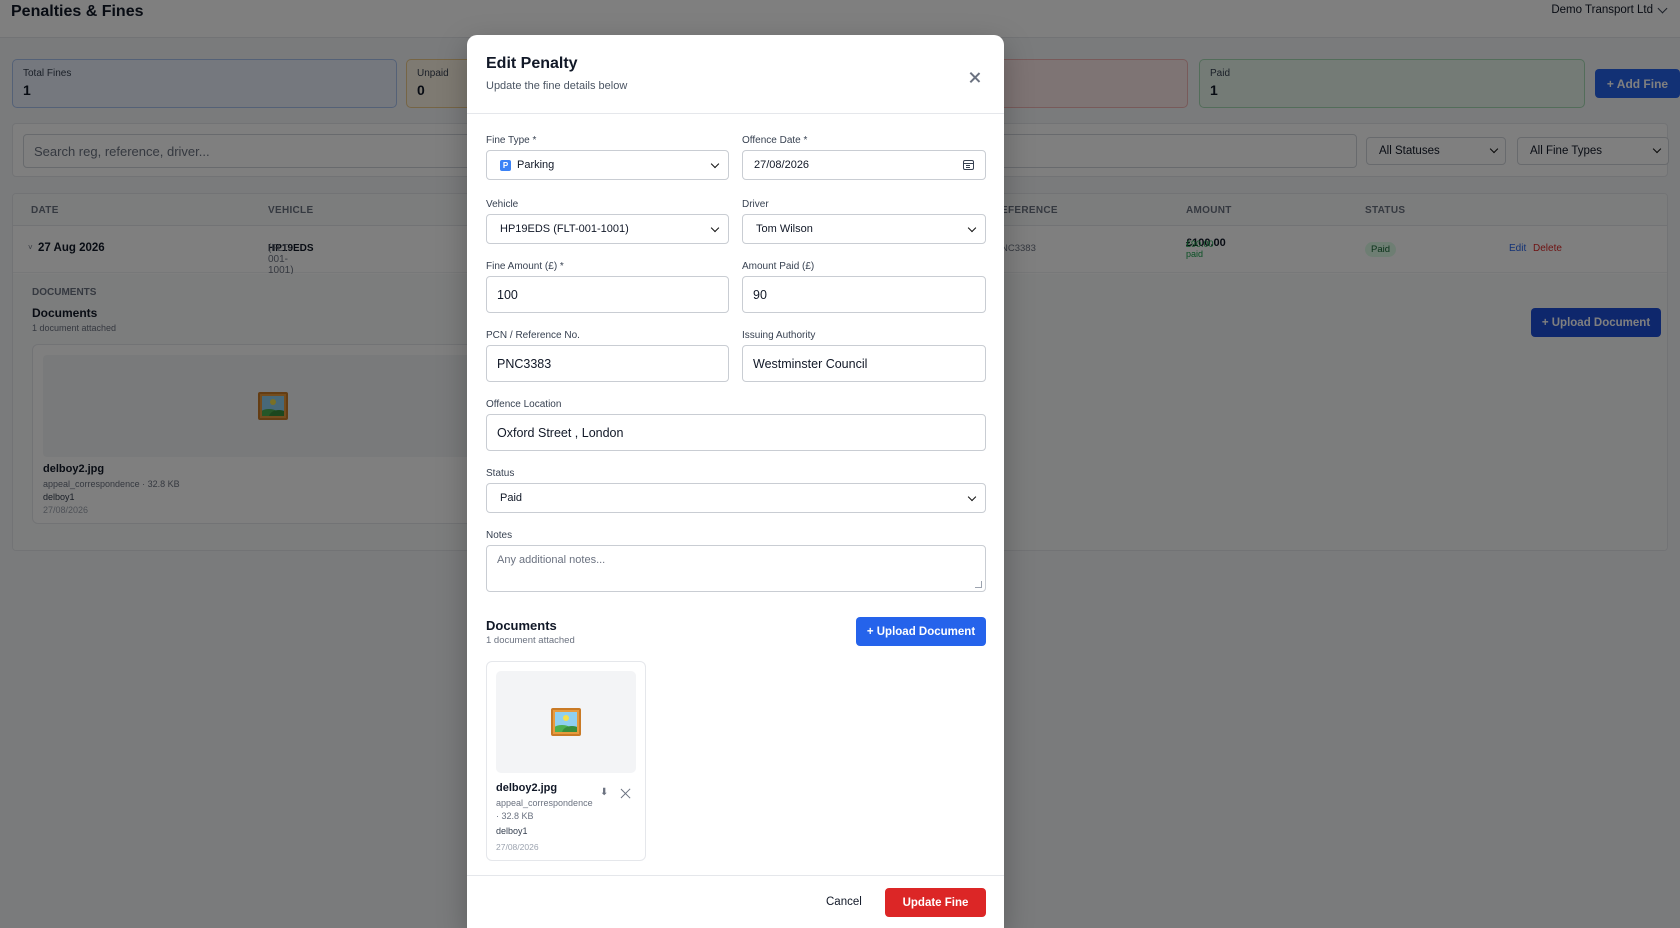 Image resolution: width=1680 pixels, height=928 pixels. What do you see at coordinates (536, 165) in the screenshot?
I see `fine-type-value: Parking` at bounding box center [536, 165].